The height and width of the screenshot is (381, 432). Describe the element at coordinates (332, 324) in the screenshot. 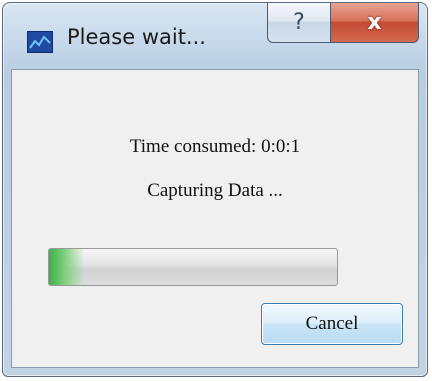

I see `cancel-button: Cancel` at that location.